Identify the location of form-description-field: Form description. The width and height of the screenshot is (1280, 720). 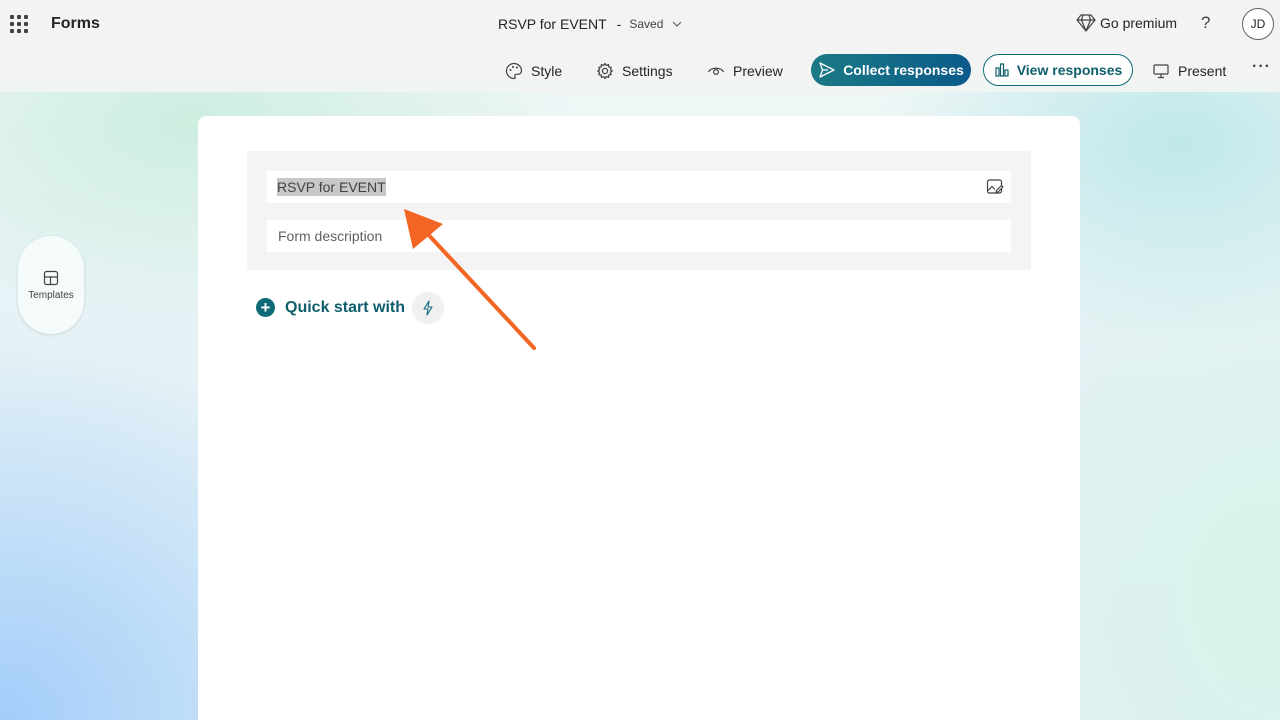
(639, 236).